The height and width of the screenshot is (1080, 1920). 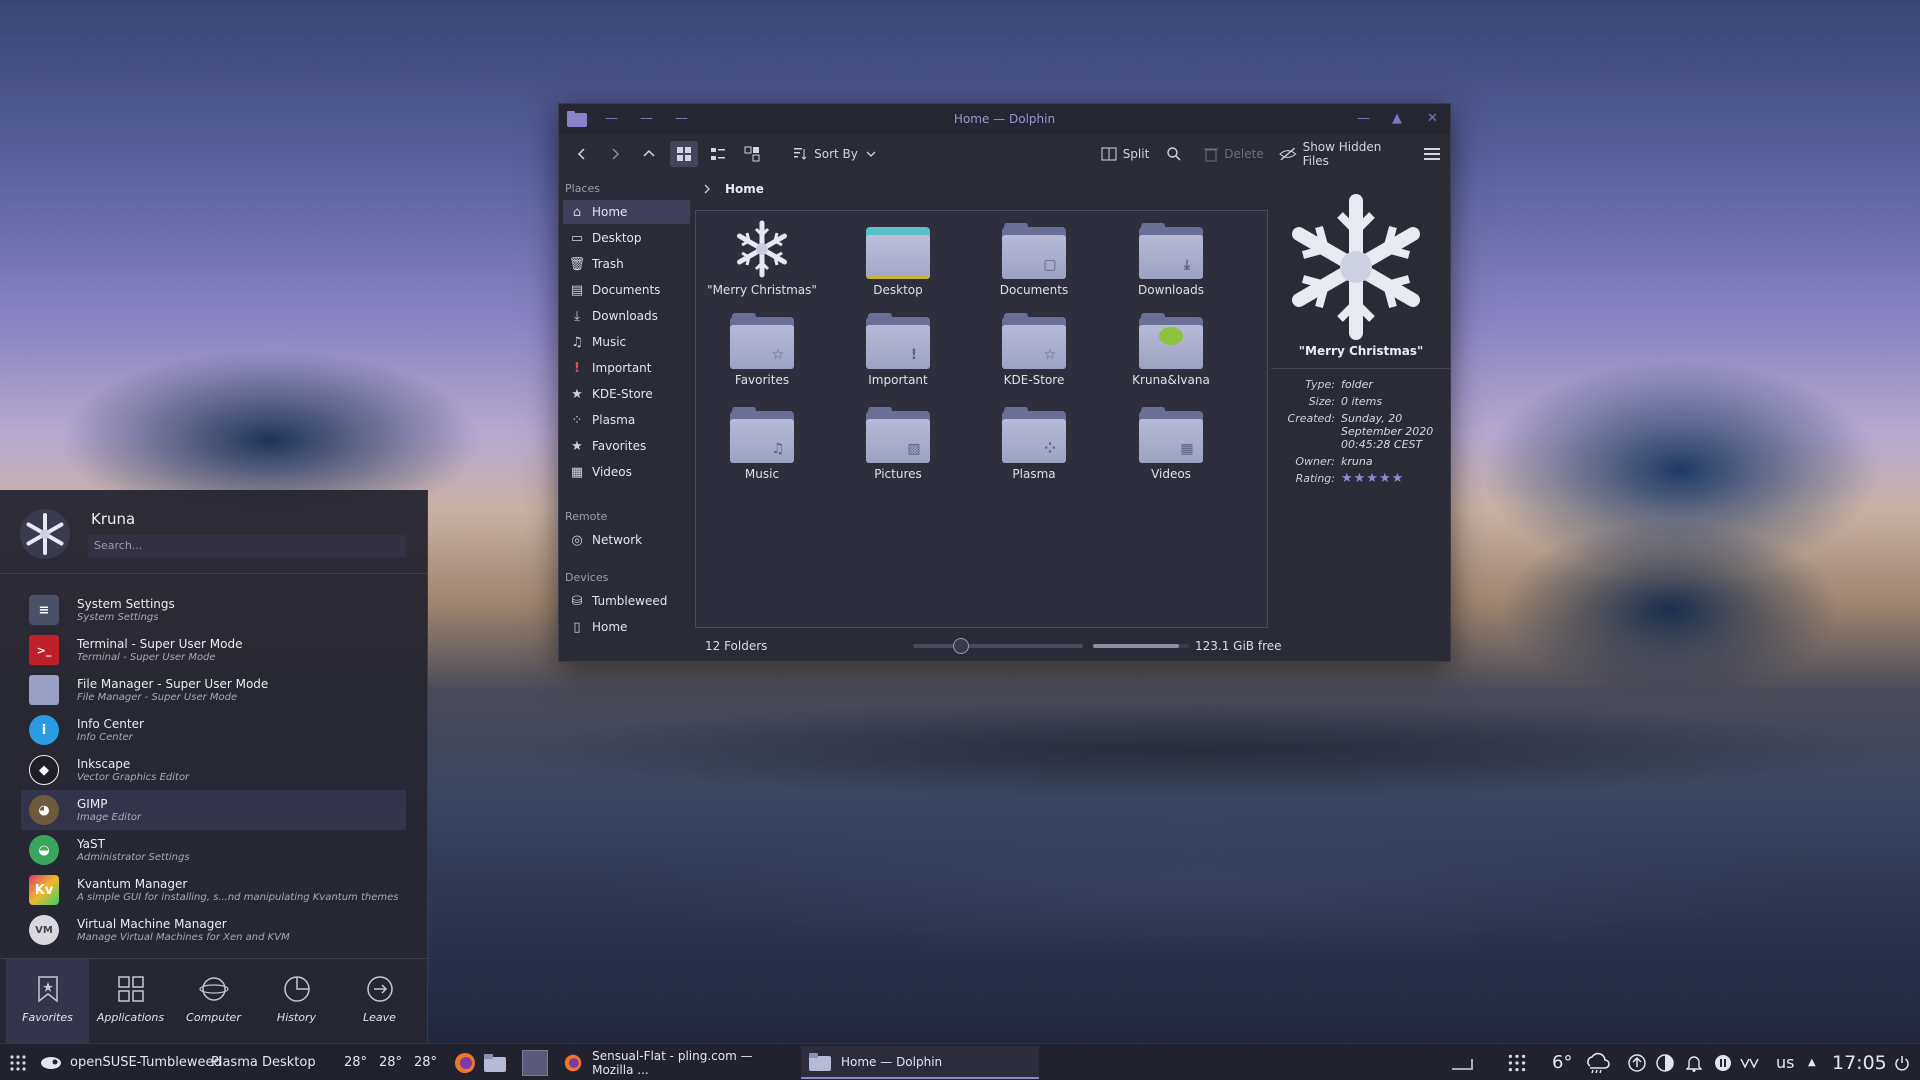 I want to click on app-name: File Manager - Super User Mode, so click(x=173, y=684).